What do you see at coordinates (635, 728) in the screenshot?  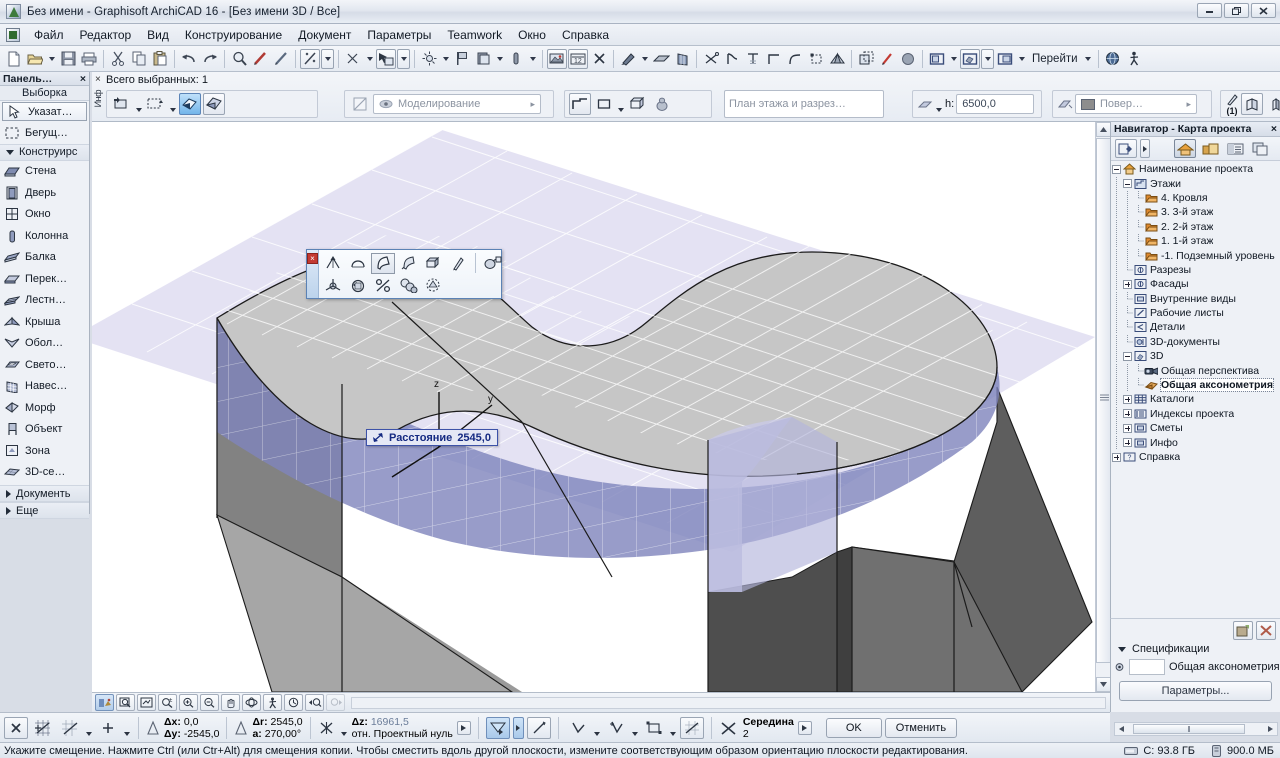 I see `perpendicular-snap-arrow-icon` at bounding box center [635, 728].